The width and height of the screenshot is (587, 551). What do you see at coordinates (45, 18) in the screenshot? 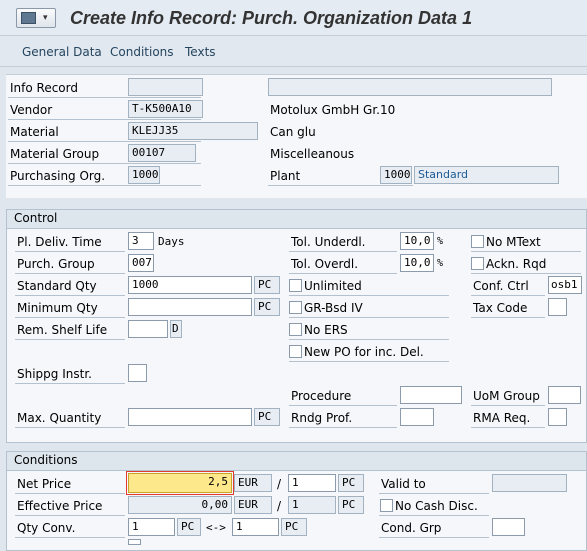
I see `menu-dropdown-icon: ▾` at bounding box center [45, 18].